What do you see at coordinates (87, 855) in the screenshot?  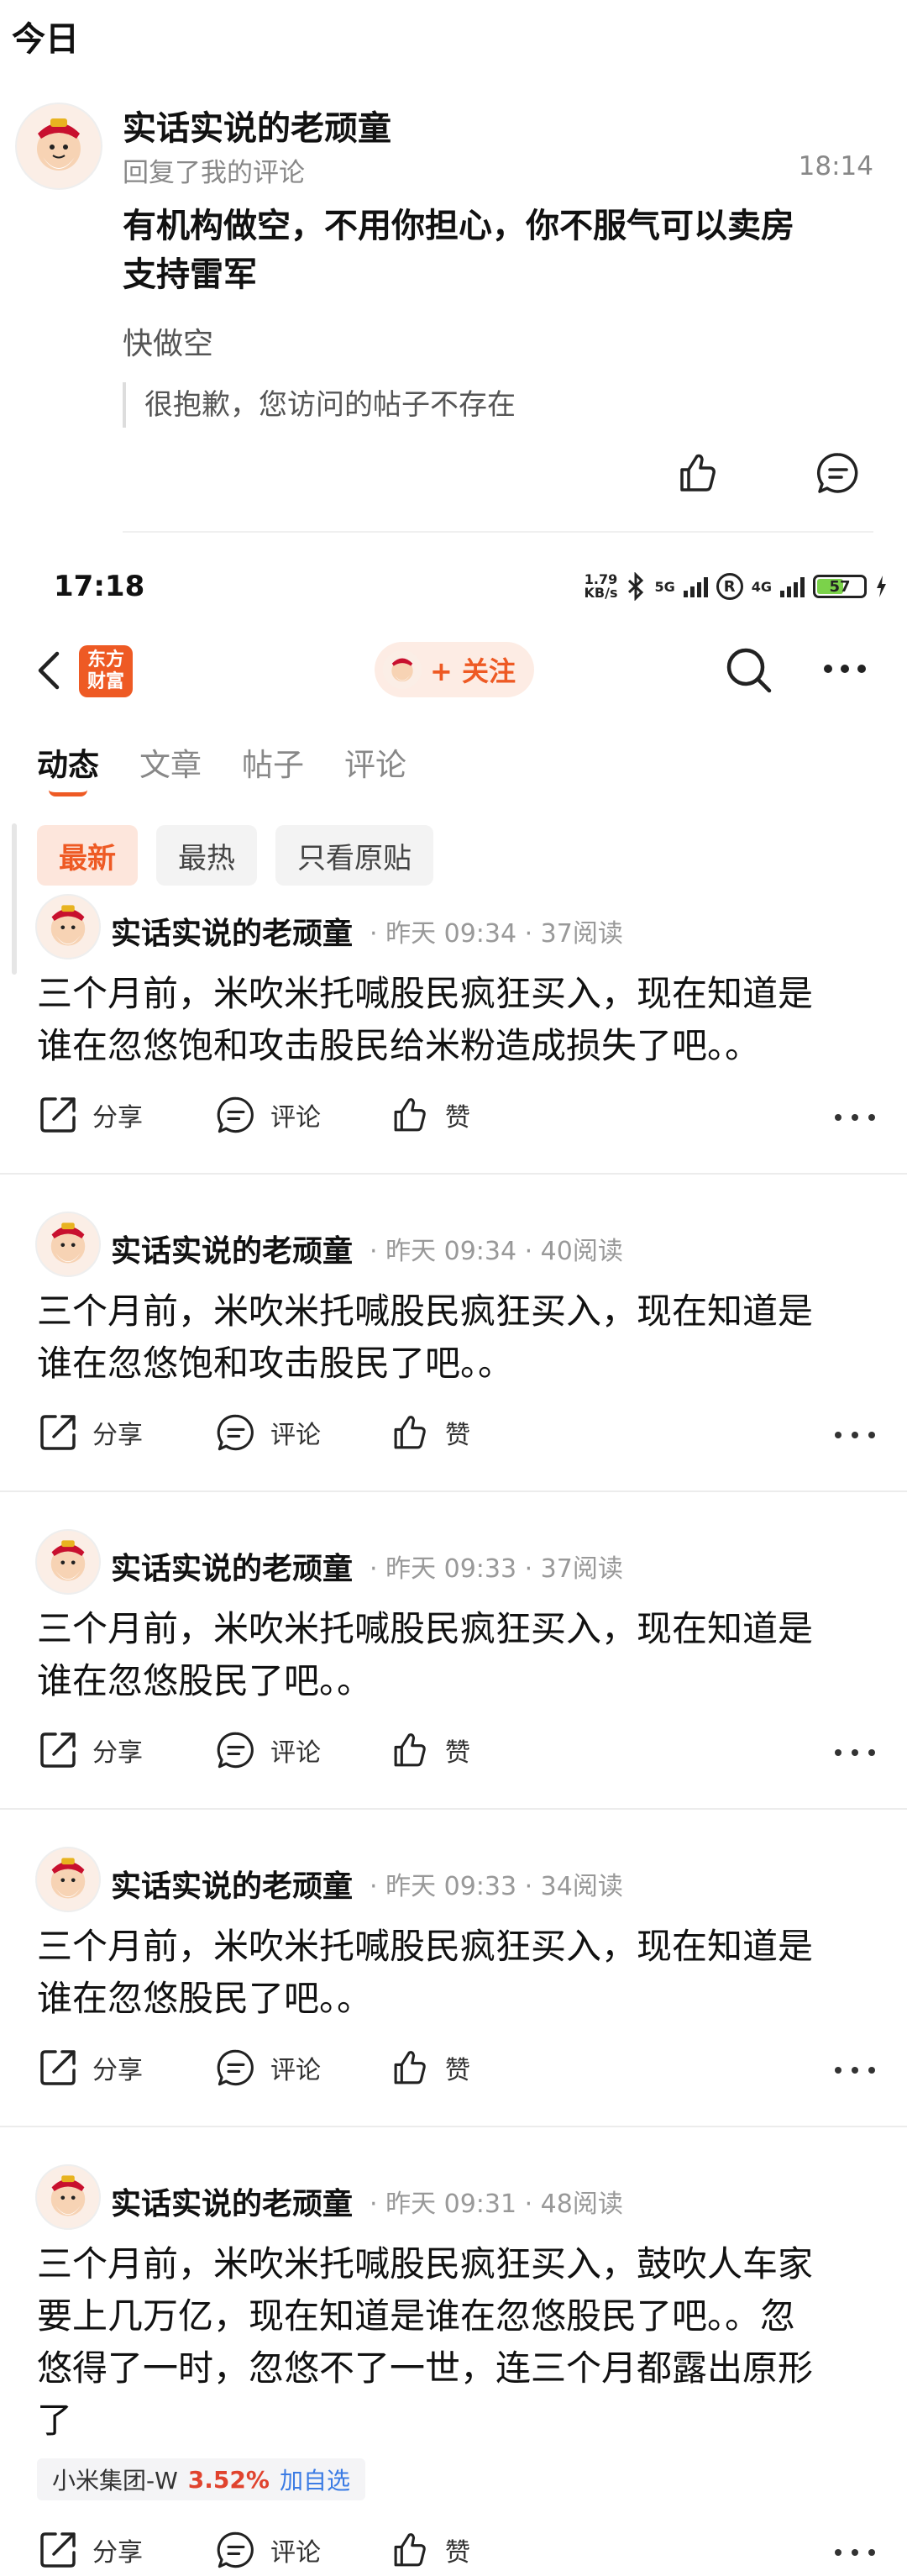 I see `filter-latest: 最新` at bounding box center [87, 855].